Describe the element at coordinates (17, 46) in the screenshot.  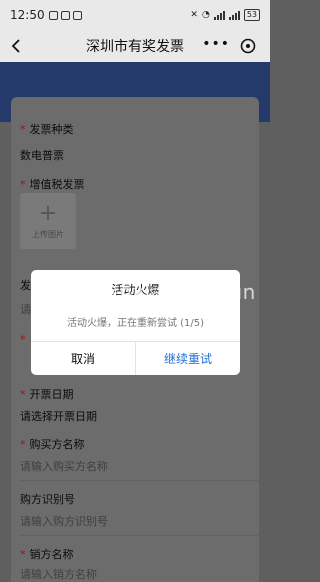
I see `back-icon` at that location.